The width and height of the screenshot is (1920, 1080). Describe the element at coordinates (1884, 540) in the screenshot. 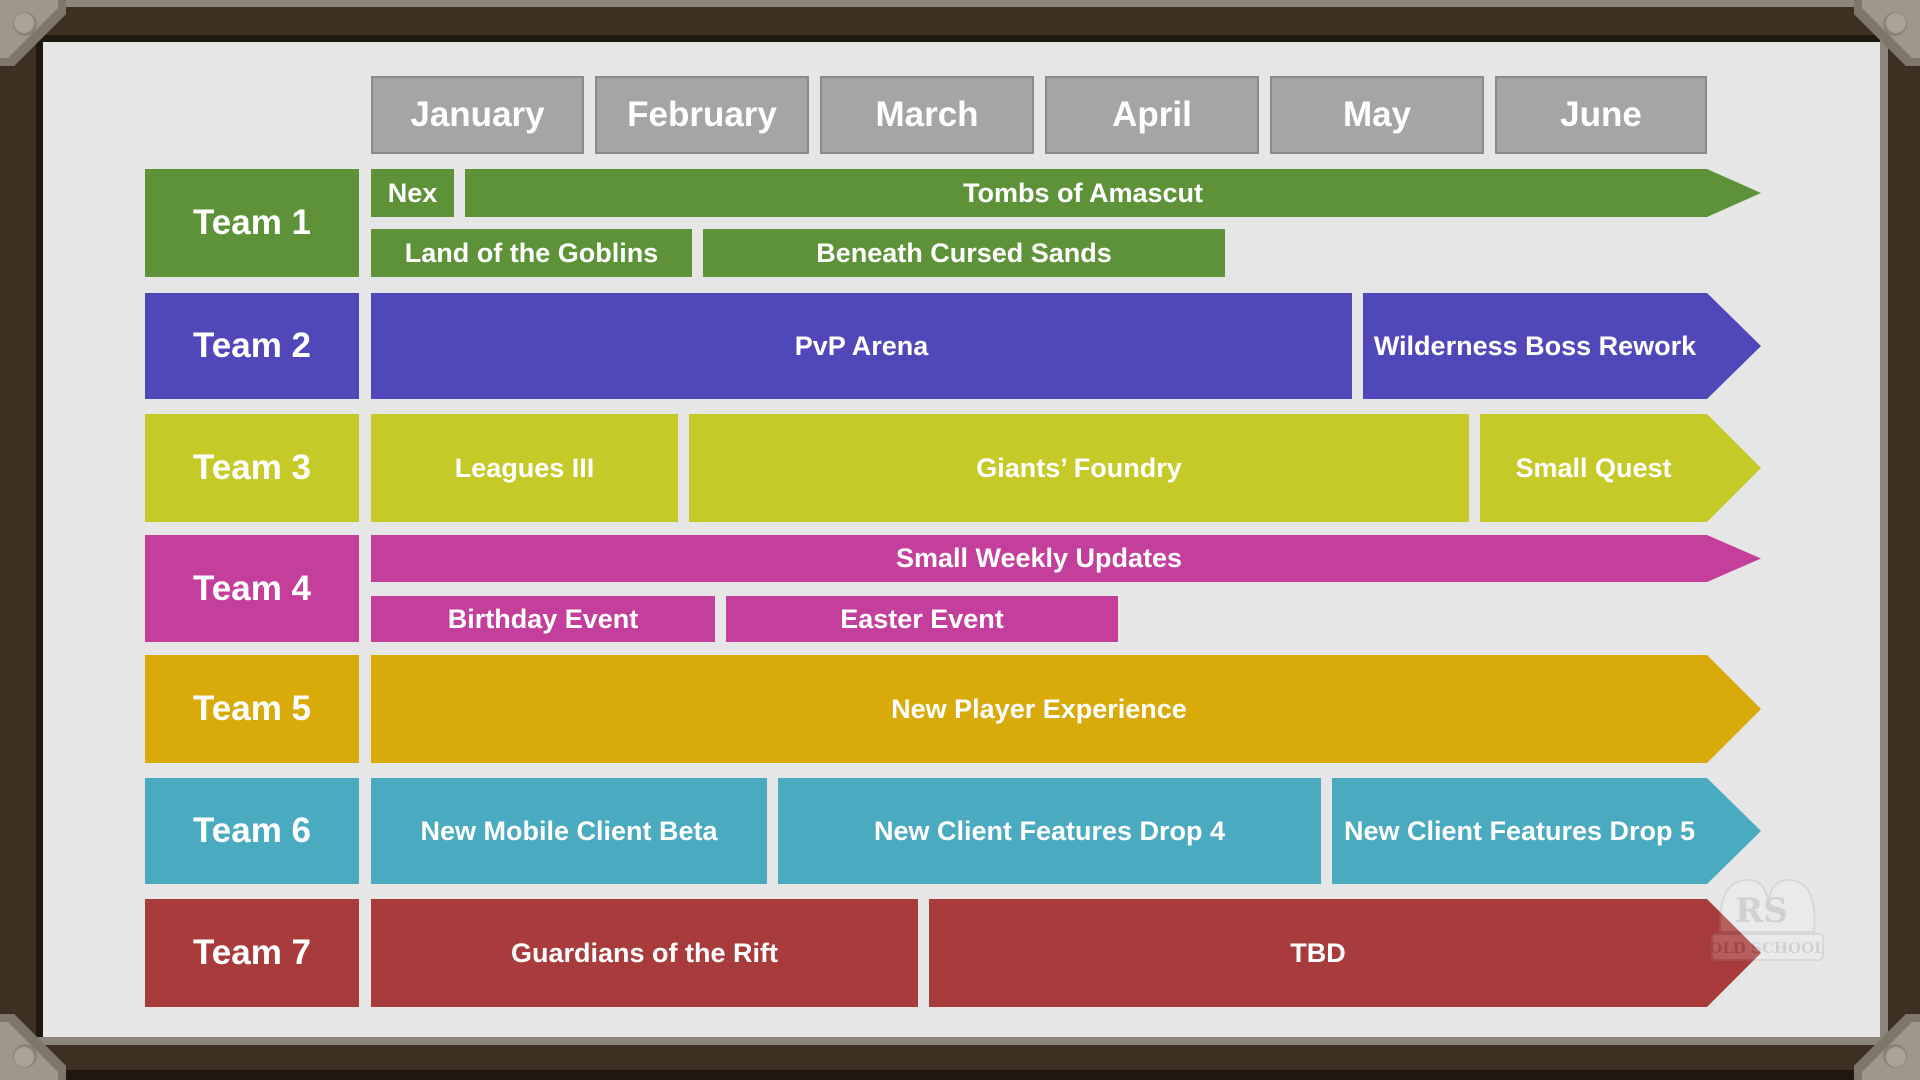

I see `frame-right-edge` at that location.